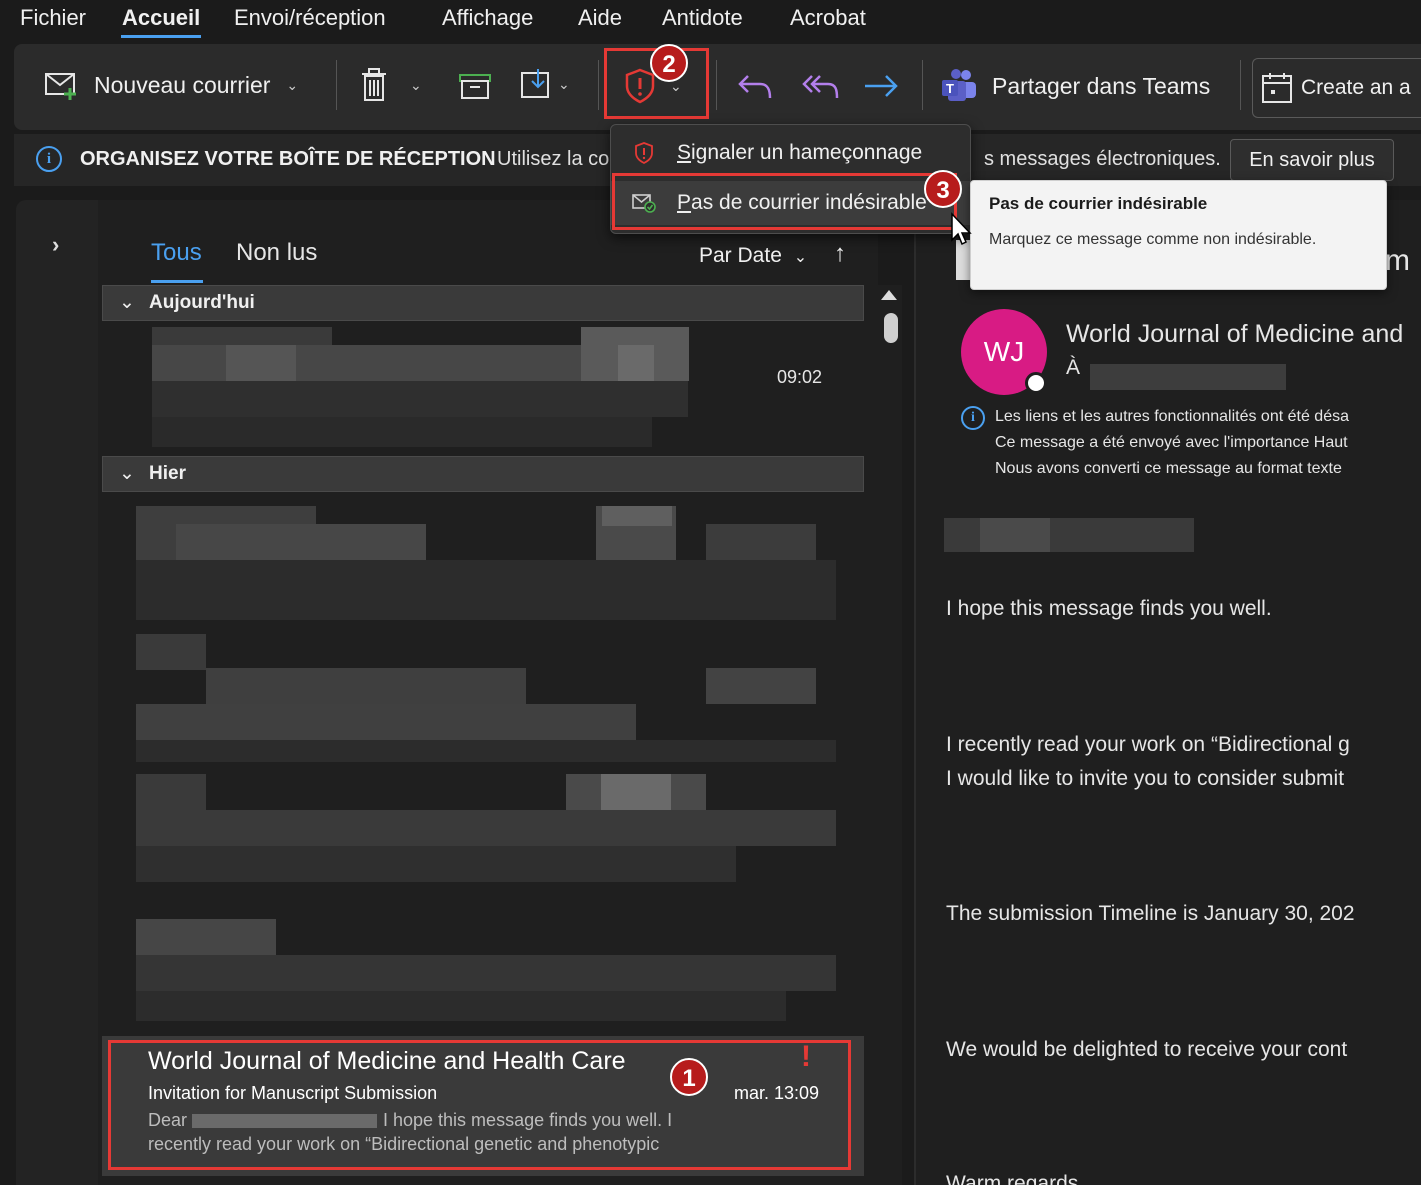 This screenshot has height=1185, width=1421. I want to click on new-mail-icon, so click(60, 86).